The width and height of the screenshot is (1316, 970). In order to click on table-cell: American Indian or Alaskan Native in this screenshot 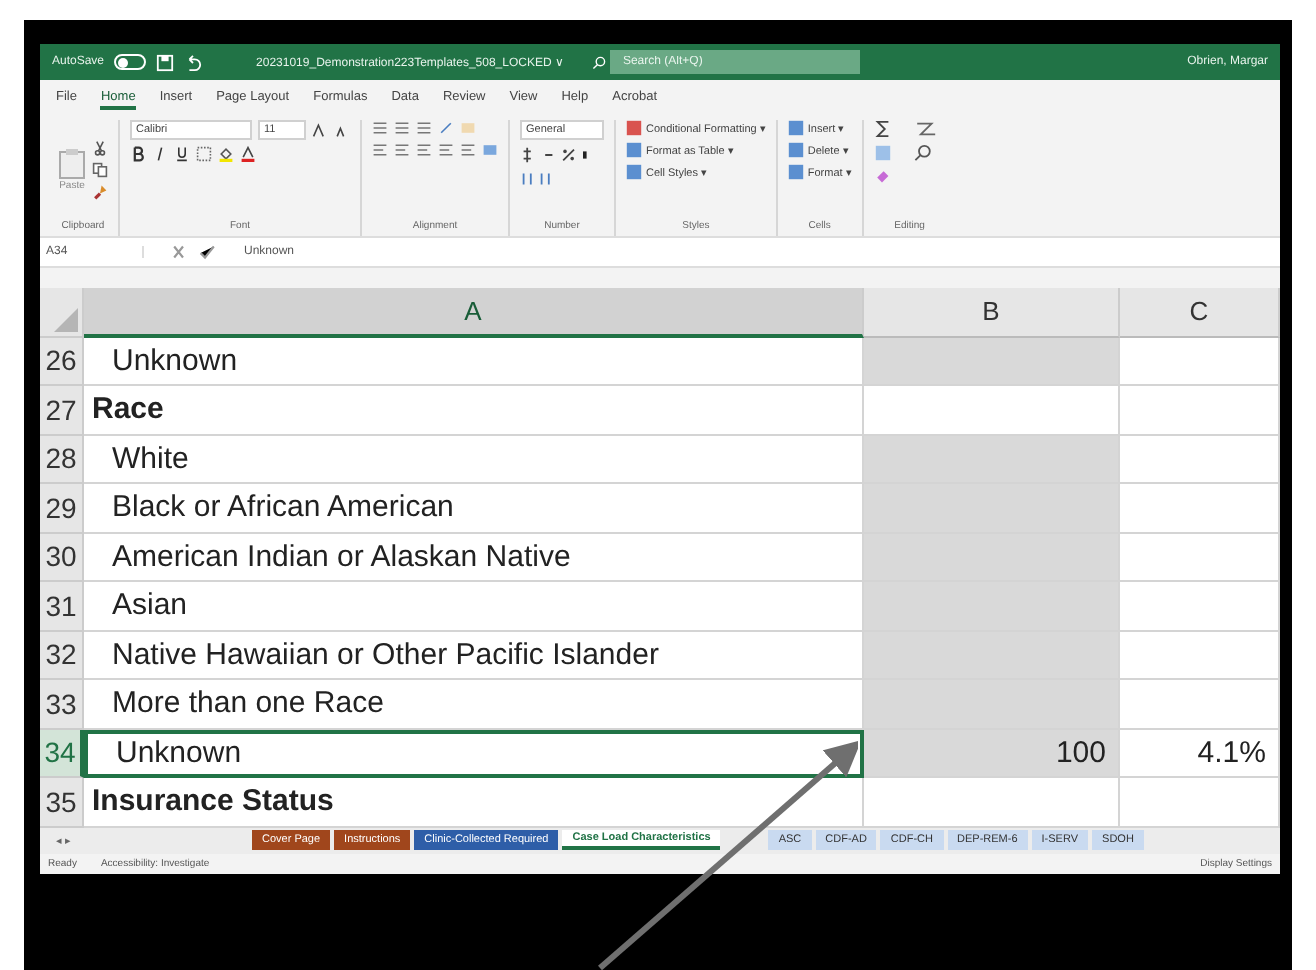, I will do `click(474, 557)`.